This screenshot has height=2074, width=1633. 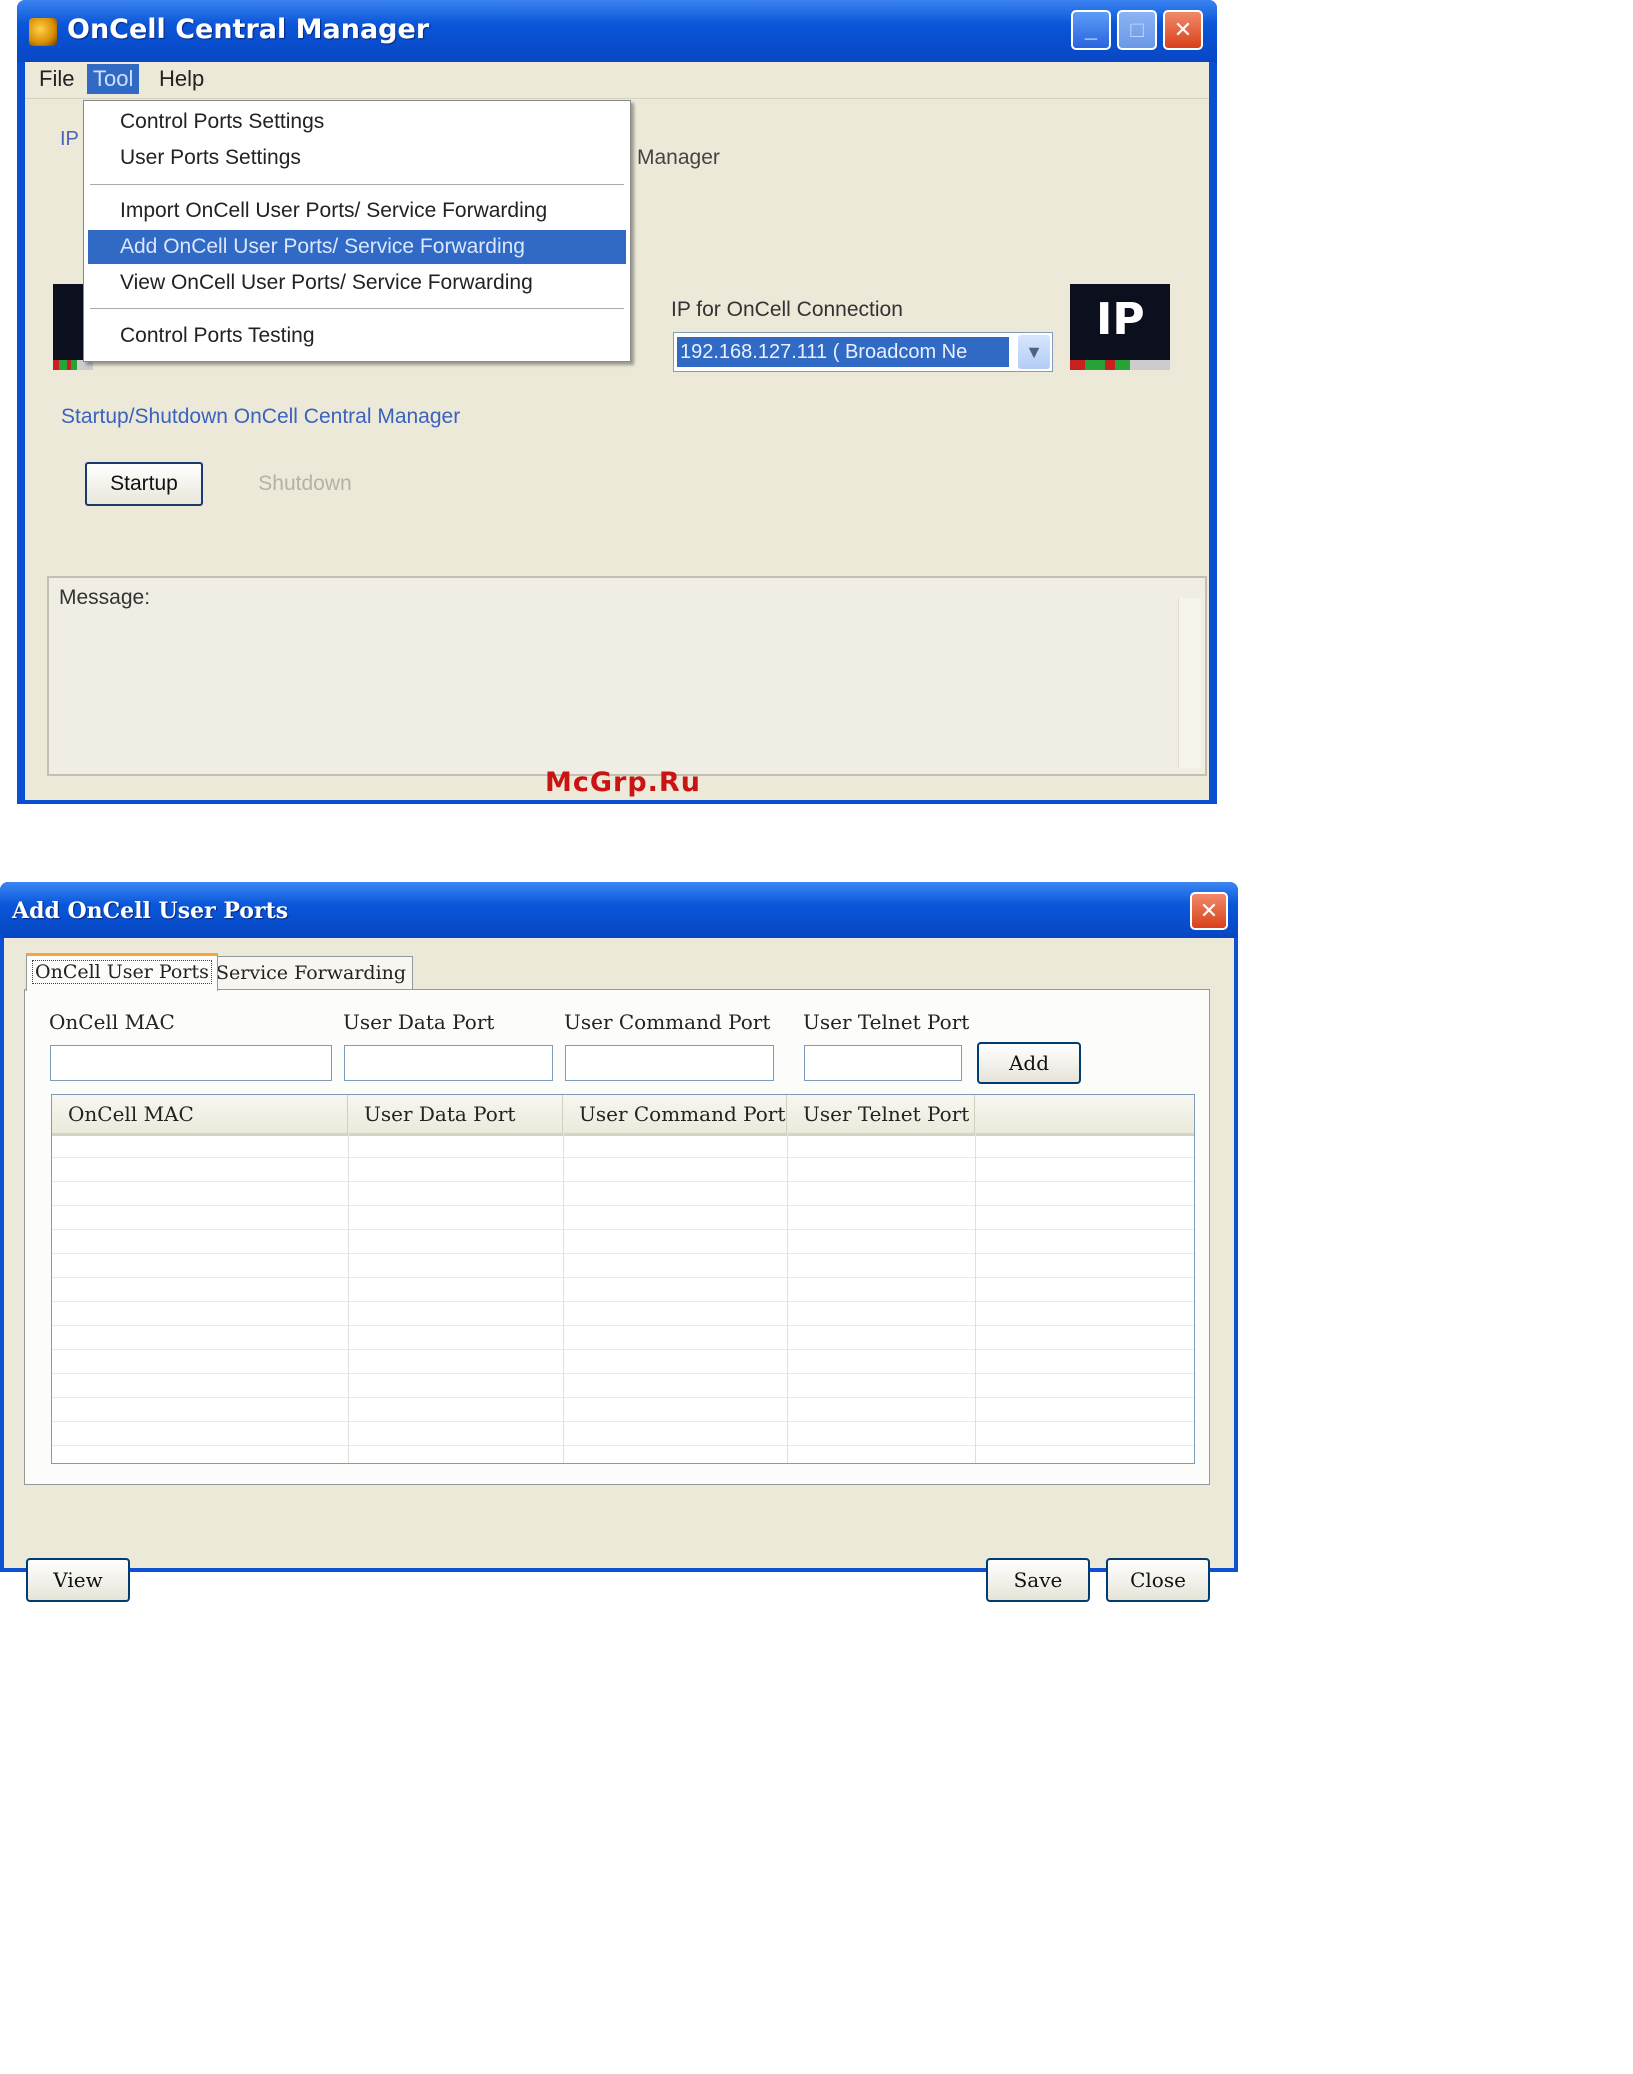 I want to click on ip-label-fragment: IP, so click(x=69, y=139).